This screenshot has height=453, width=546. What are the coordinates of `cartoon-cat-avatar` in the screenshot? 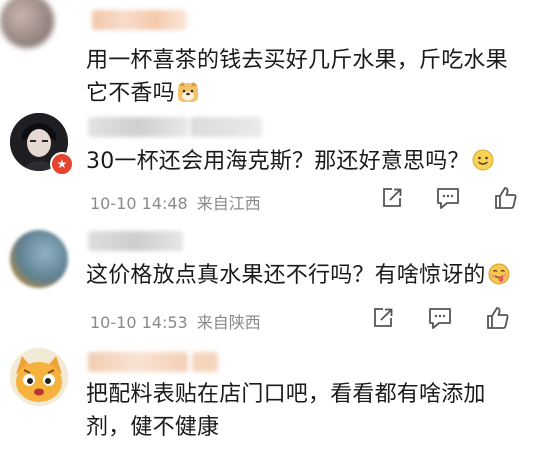 It's located at (39, 377).